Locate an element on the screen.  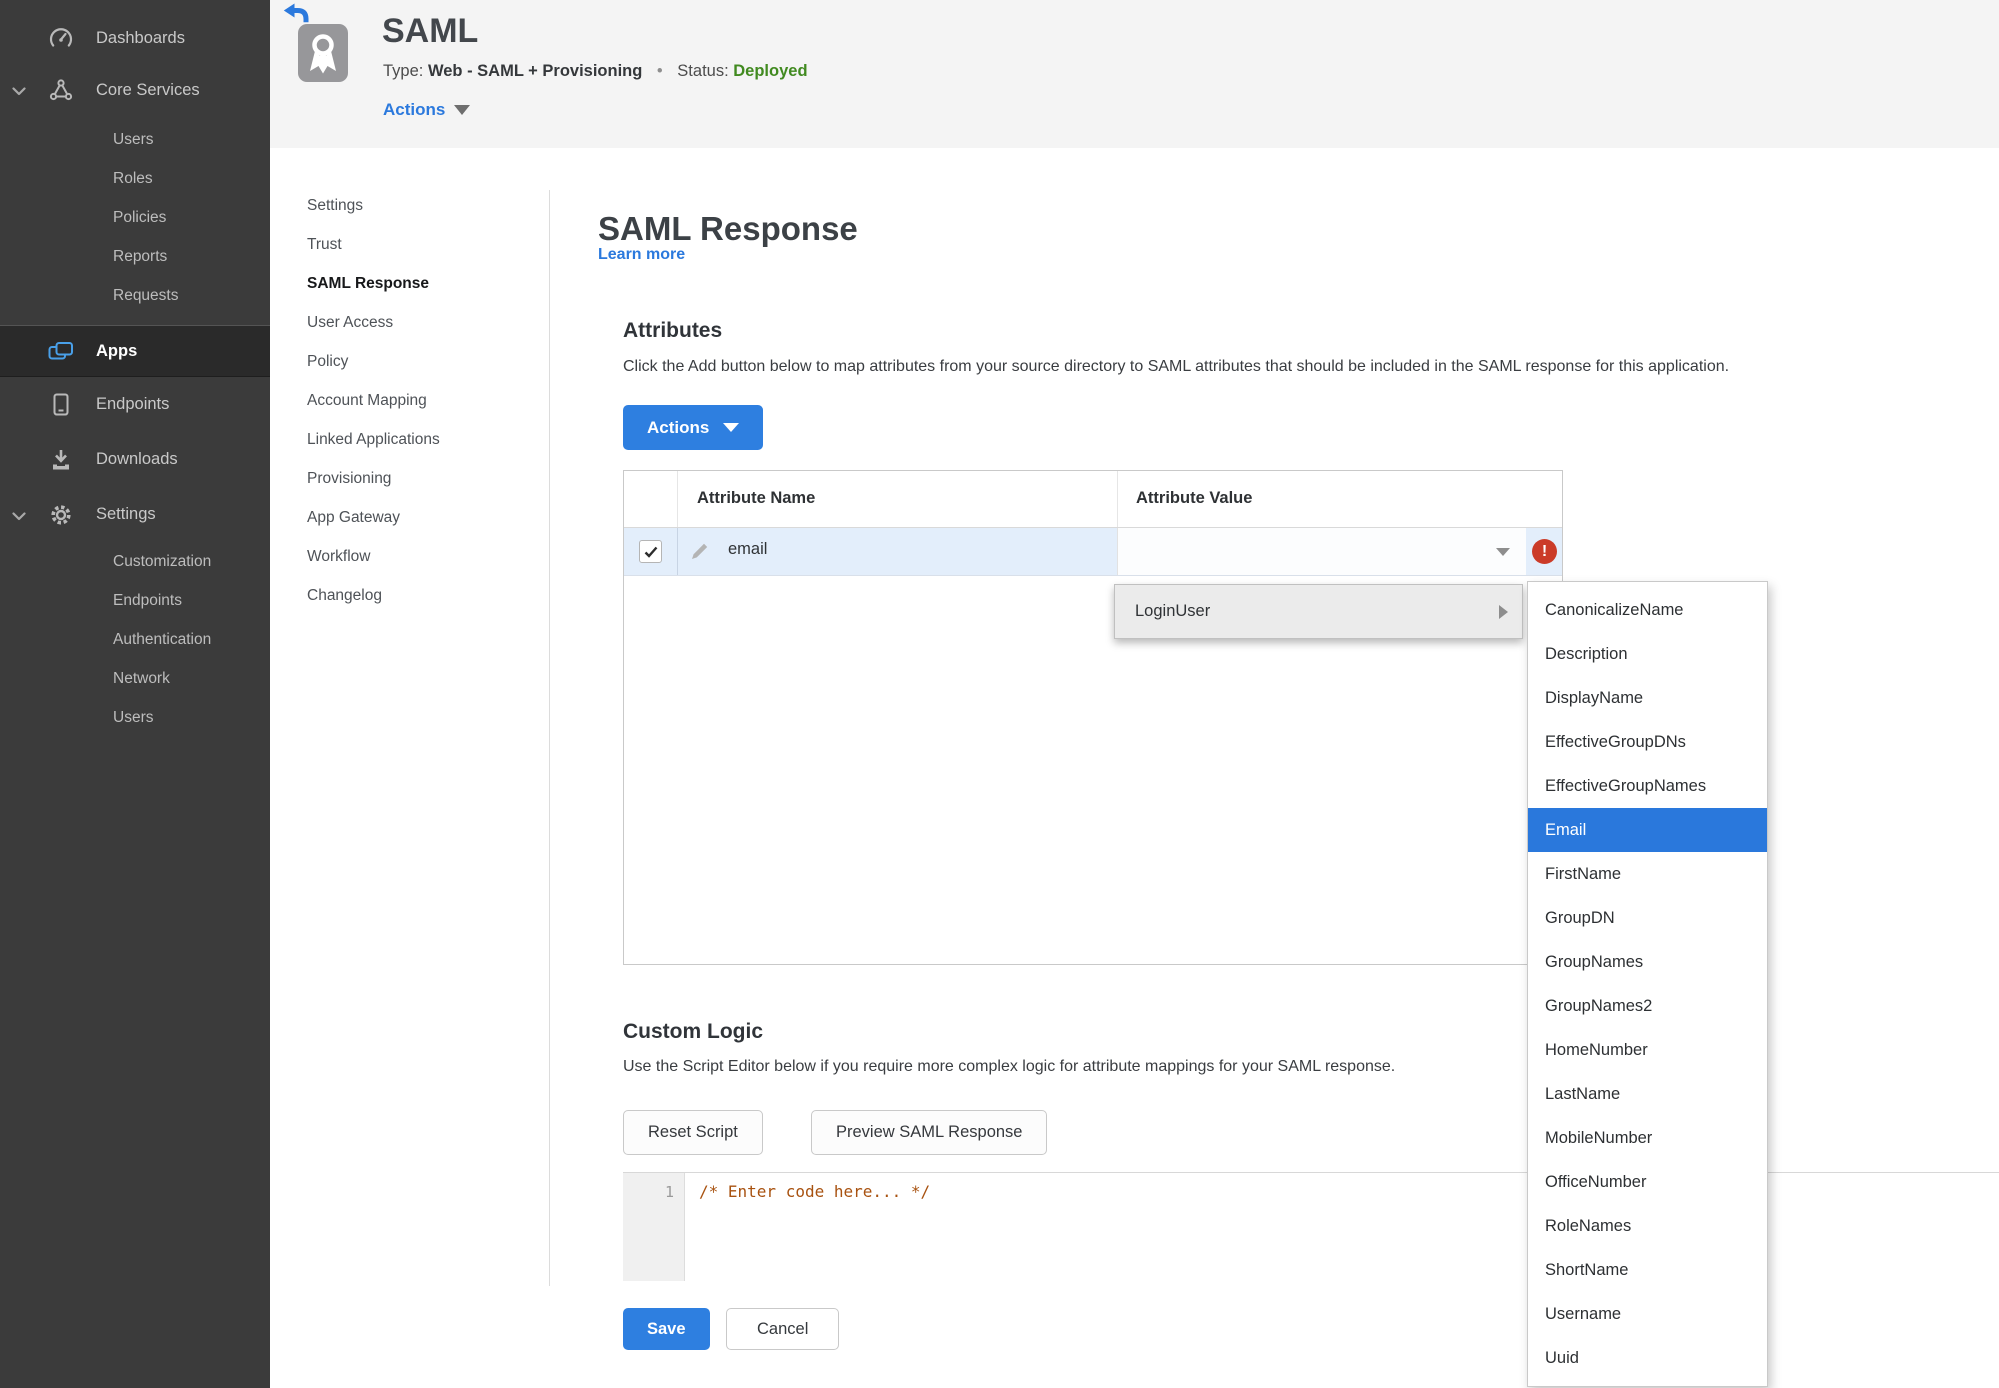
vertical-divider is located at coordinates (549, 738).